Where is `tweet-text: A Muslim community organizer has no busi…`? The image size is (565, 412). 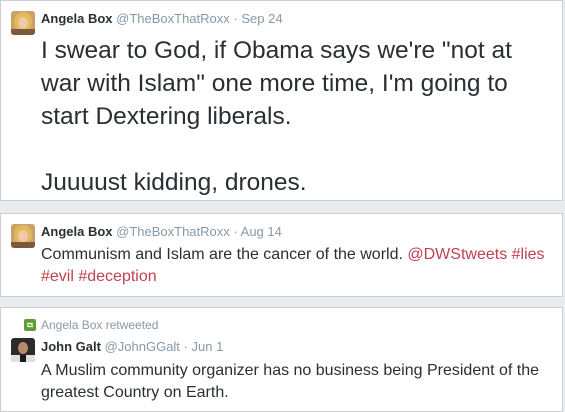
tweet-text: A Muslim community organizer has no busi… is located at coordinates (292, 381).